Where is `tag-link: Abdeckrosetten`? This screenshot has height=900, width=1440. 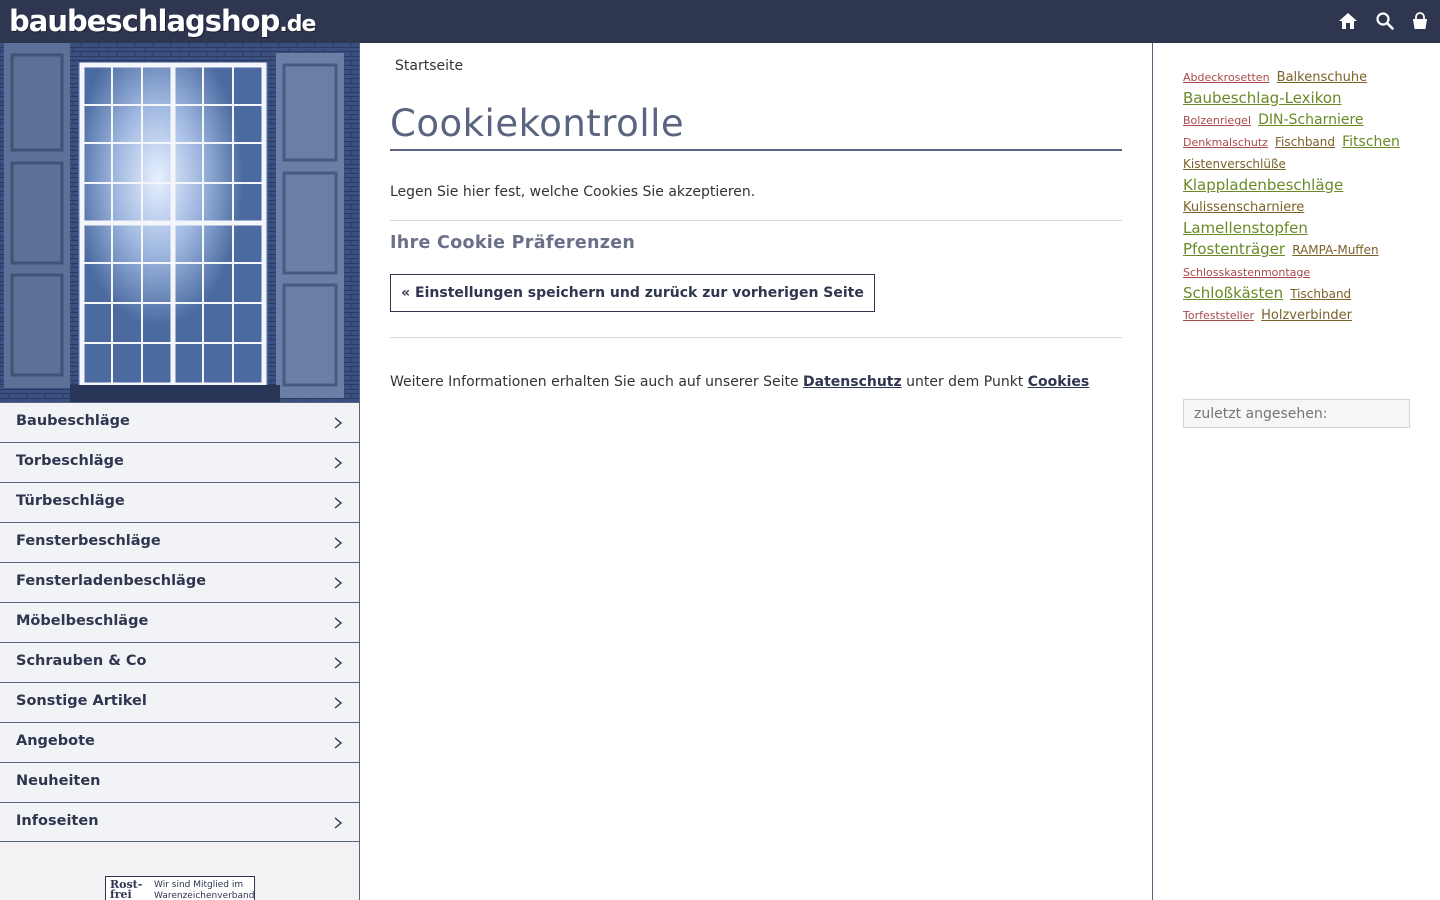 tag-link: Abdeckrosetten is located at coordinates (1226, 77).